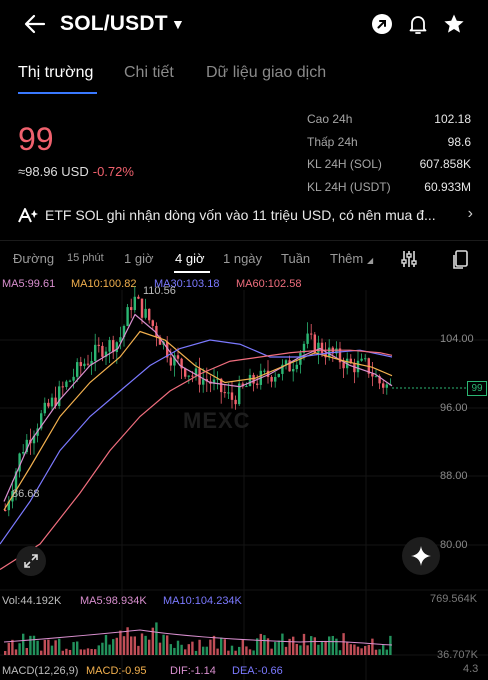  What do you see at coordinates (242, 258) in the screenshot?
I see `tf-1d: 1 ngày` at bounding box center [242, 258].